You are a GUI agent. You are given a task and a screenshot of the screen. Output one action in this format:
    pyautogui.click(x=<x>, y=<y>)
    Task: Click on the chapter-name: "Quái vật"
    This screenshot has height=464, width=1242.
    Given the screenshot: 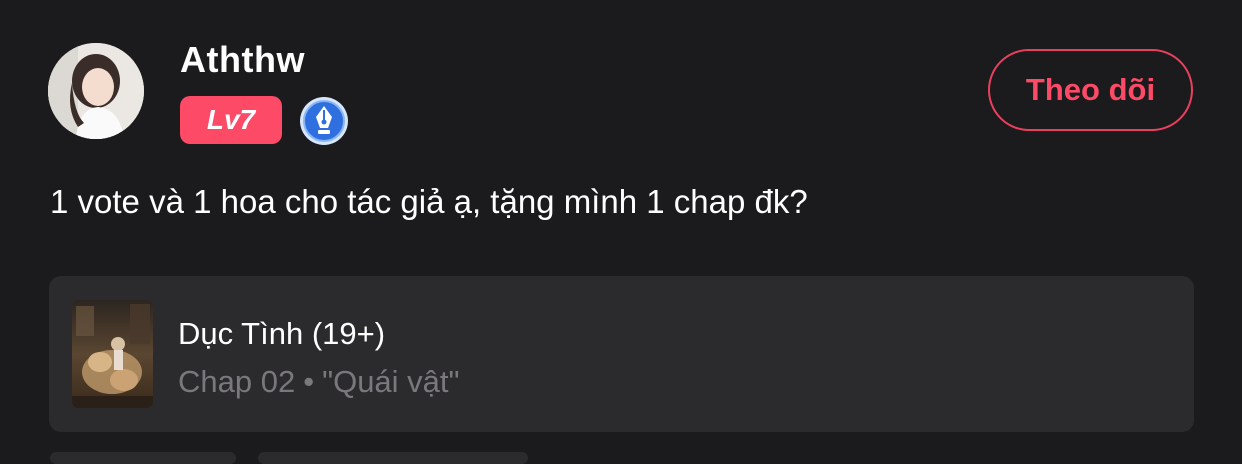 What is the action you would take?
    pyautogui.click(x=391, y=381)
    